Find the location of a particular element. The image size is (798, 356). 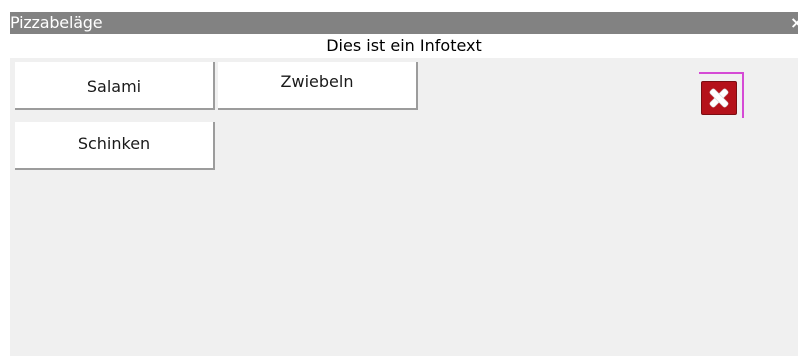

topping-label: Schinken is located at coordinates (114, 143).